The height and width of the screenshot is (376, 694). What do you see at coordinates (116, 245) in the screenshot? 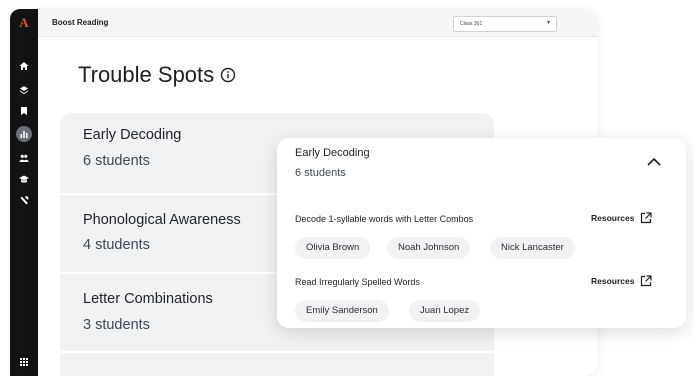
I see `trouble-spot-count: 4 students` at bounding box center [116, 245].